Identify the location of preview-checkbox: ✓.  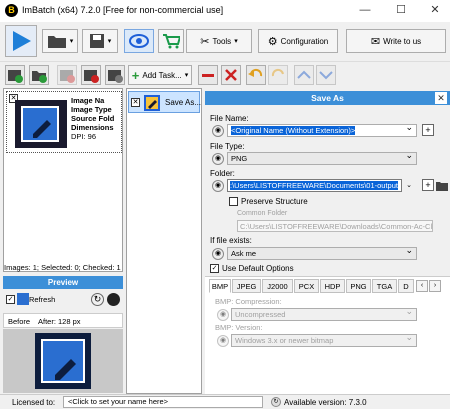
(10, 299).